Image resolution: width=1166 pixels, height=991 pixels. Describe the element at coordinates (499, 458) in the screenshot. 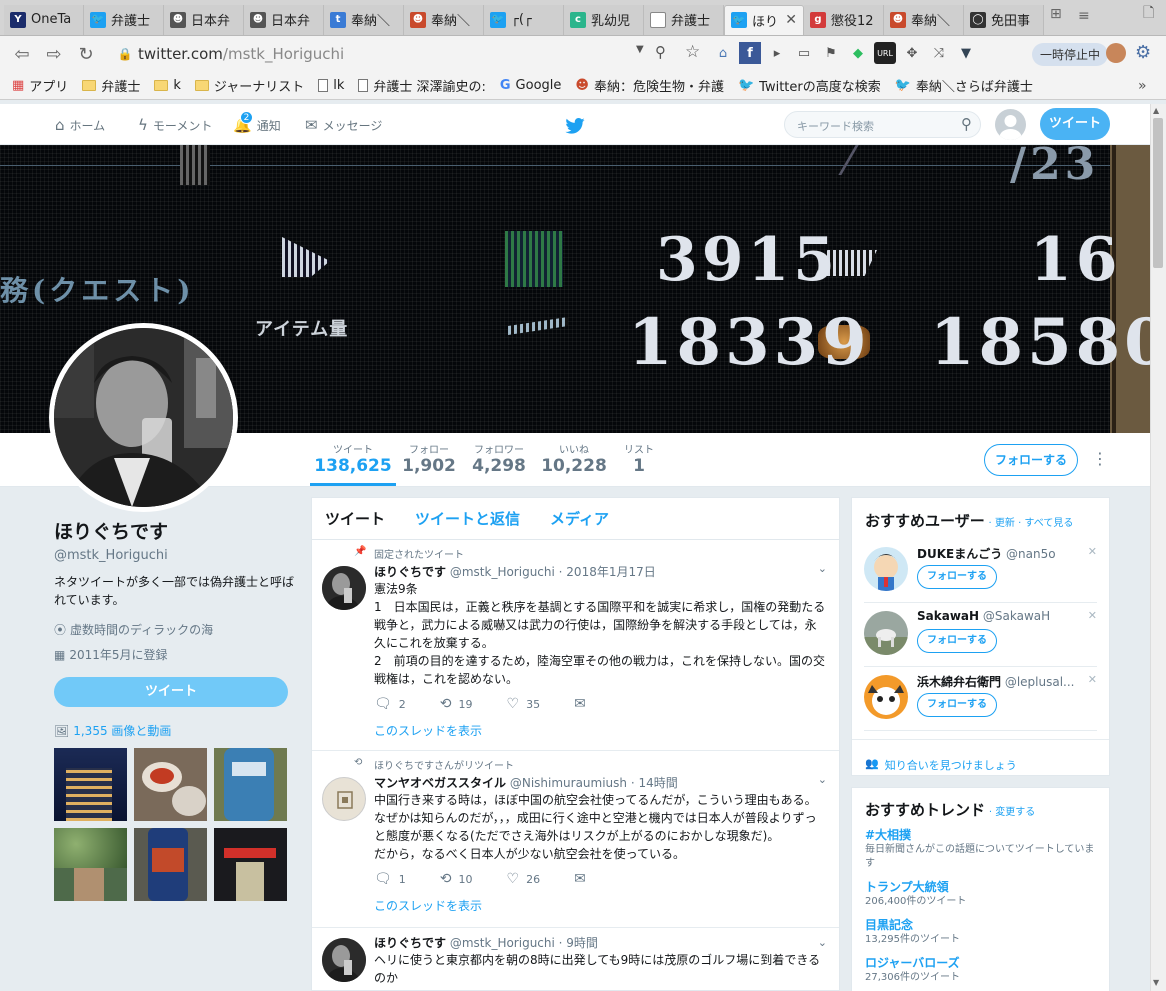

I see `profile-stat: フォロワー 4,298` at that location.